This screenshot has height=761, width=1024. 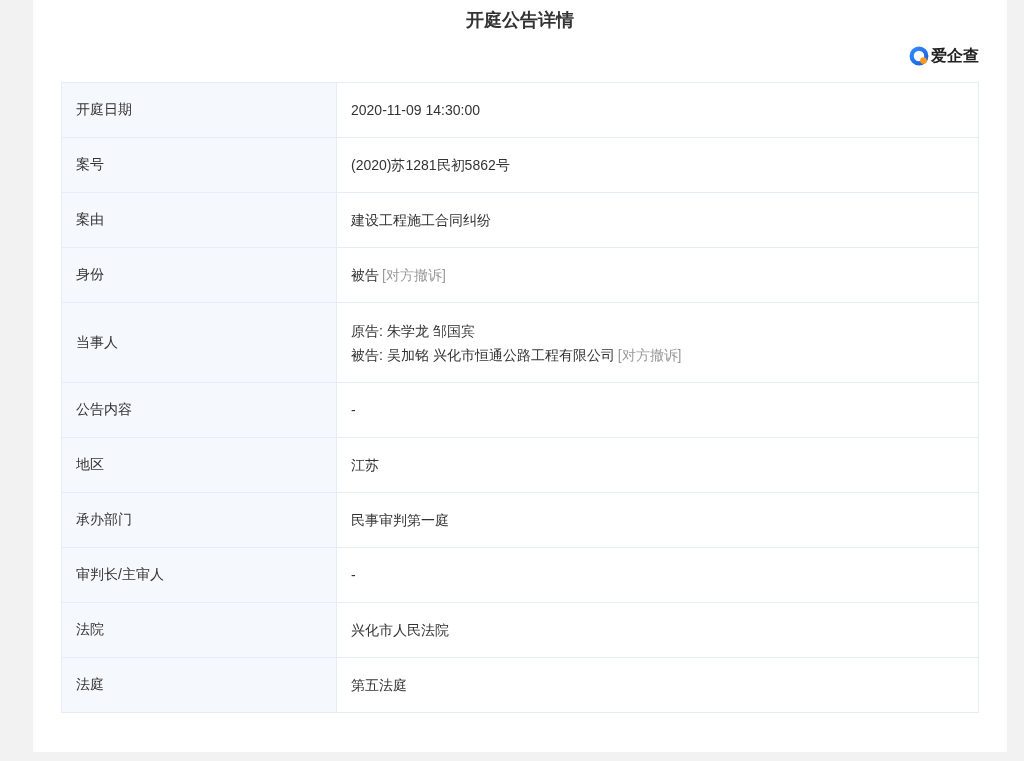 What do you see at coordinates (365, 465) in the screenshot?
I see `value-text: 江苏` at bounding box center [365, 465].